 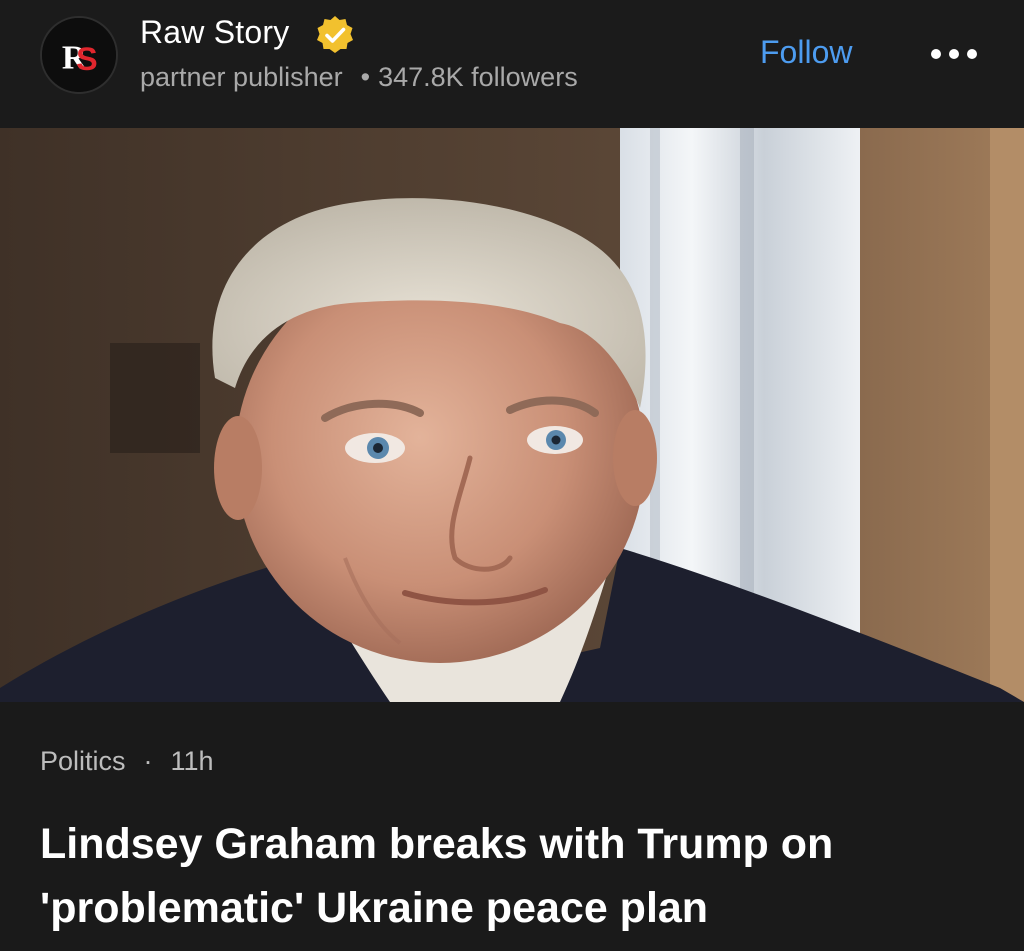 What do you see at coordinates (127, 761) in the screenshot?
I see `article-meta: Politics · 11h` at bounding box center [127, 761].